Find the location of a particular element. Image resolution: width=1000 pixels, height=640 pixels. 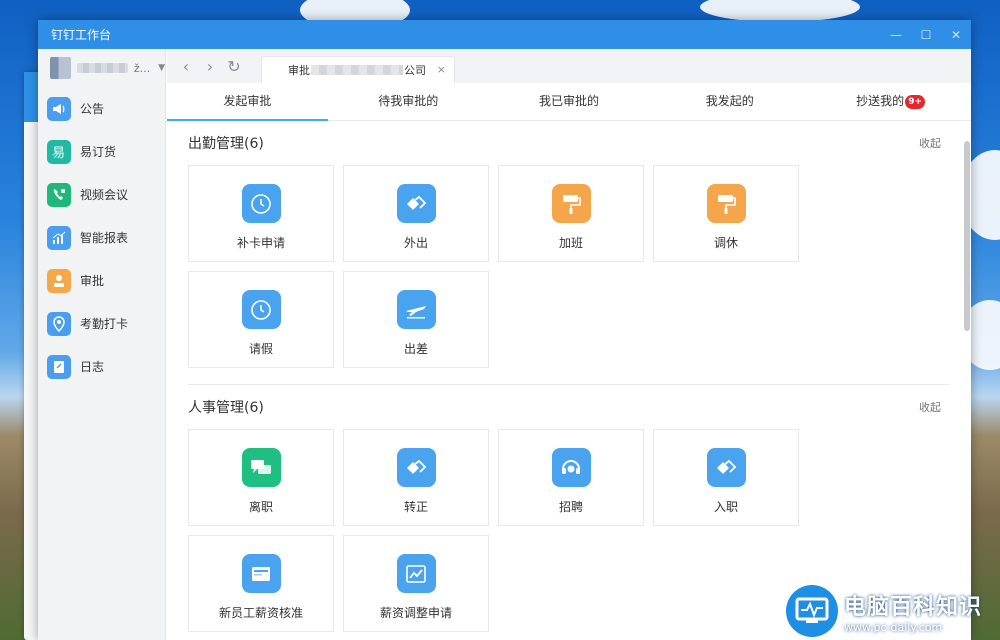

approval-card-label: 加班 is located at coordinates (570, 243).